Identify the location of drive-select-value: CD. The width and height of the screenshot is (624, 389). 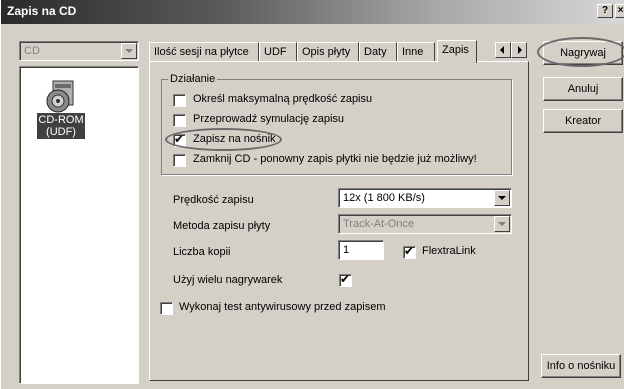
(32, 51).